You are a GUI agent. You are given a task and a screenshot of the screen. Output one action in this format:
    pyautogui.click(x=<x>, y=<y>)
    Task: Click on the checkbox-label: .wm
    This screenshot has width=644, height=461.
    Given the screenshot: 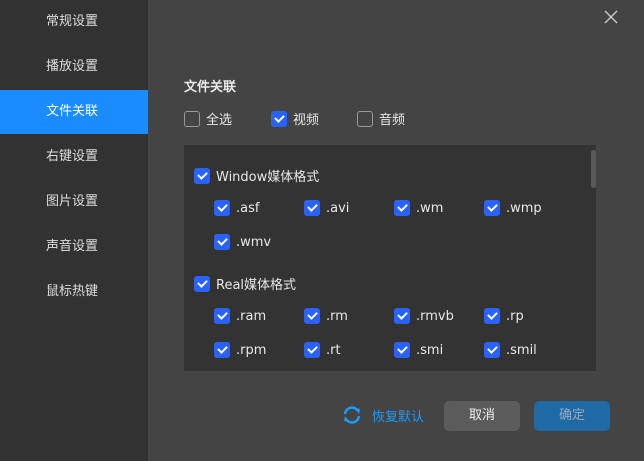 What is the action you would take?
    pyautogui.click(x=430, y=208)
    